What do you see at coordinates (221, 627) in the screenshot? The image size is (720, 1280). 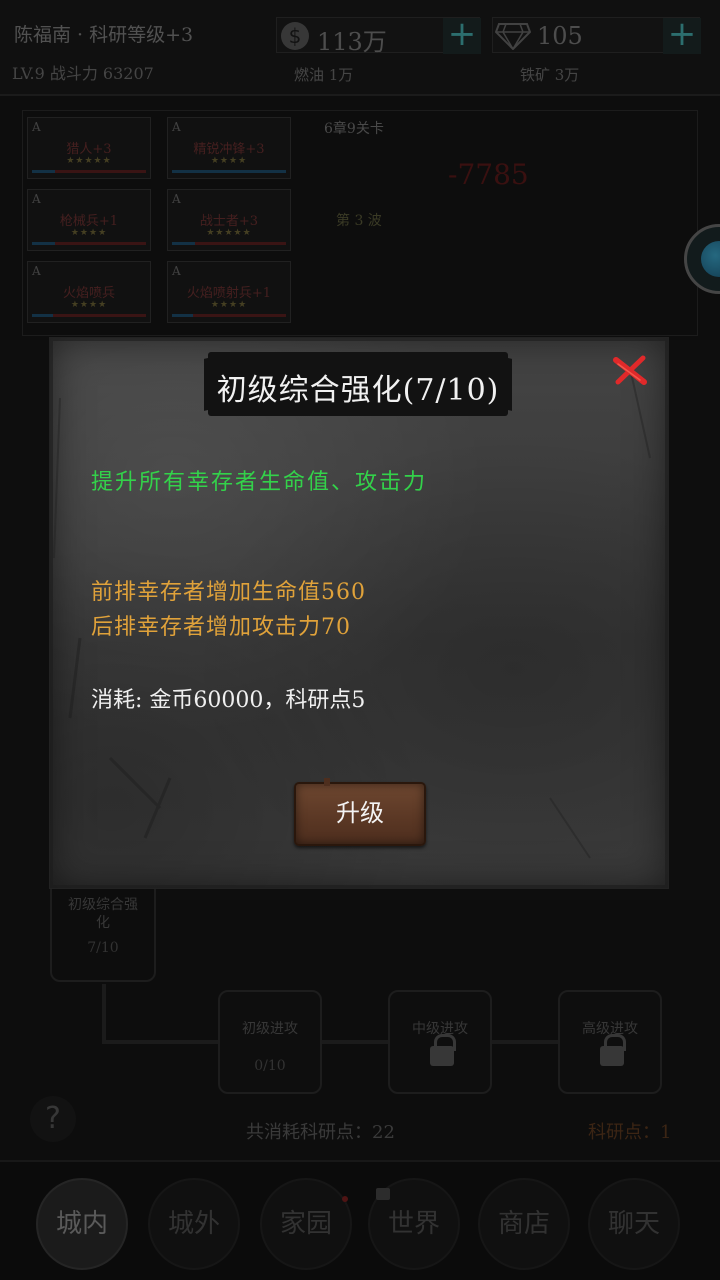 I see `effect-back-row: 后排幸存者增加攻击力70` at bounding box center [221, 627].